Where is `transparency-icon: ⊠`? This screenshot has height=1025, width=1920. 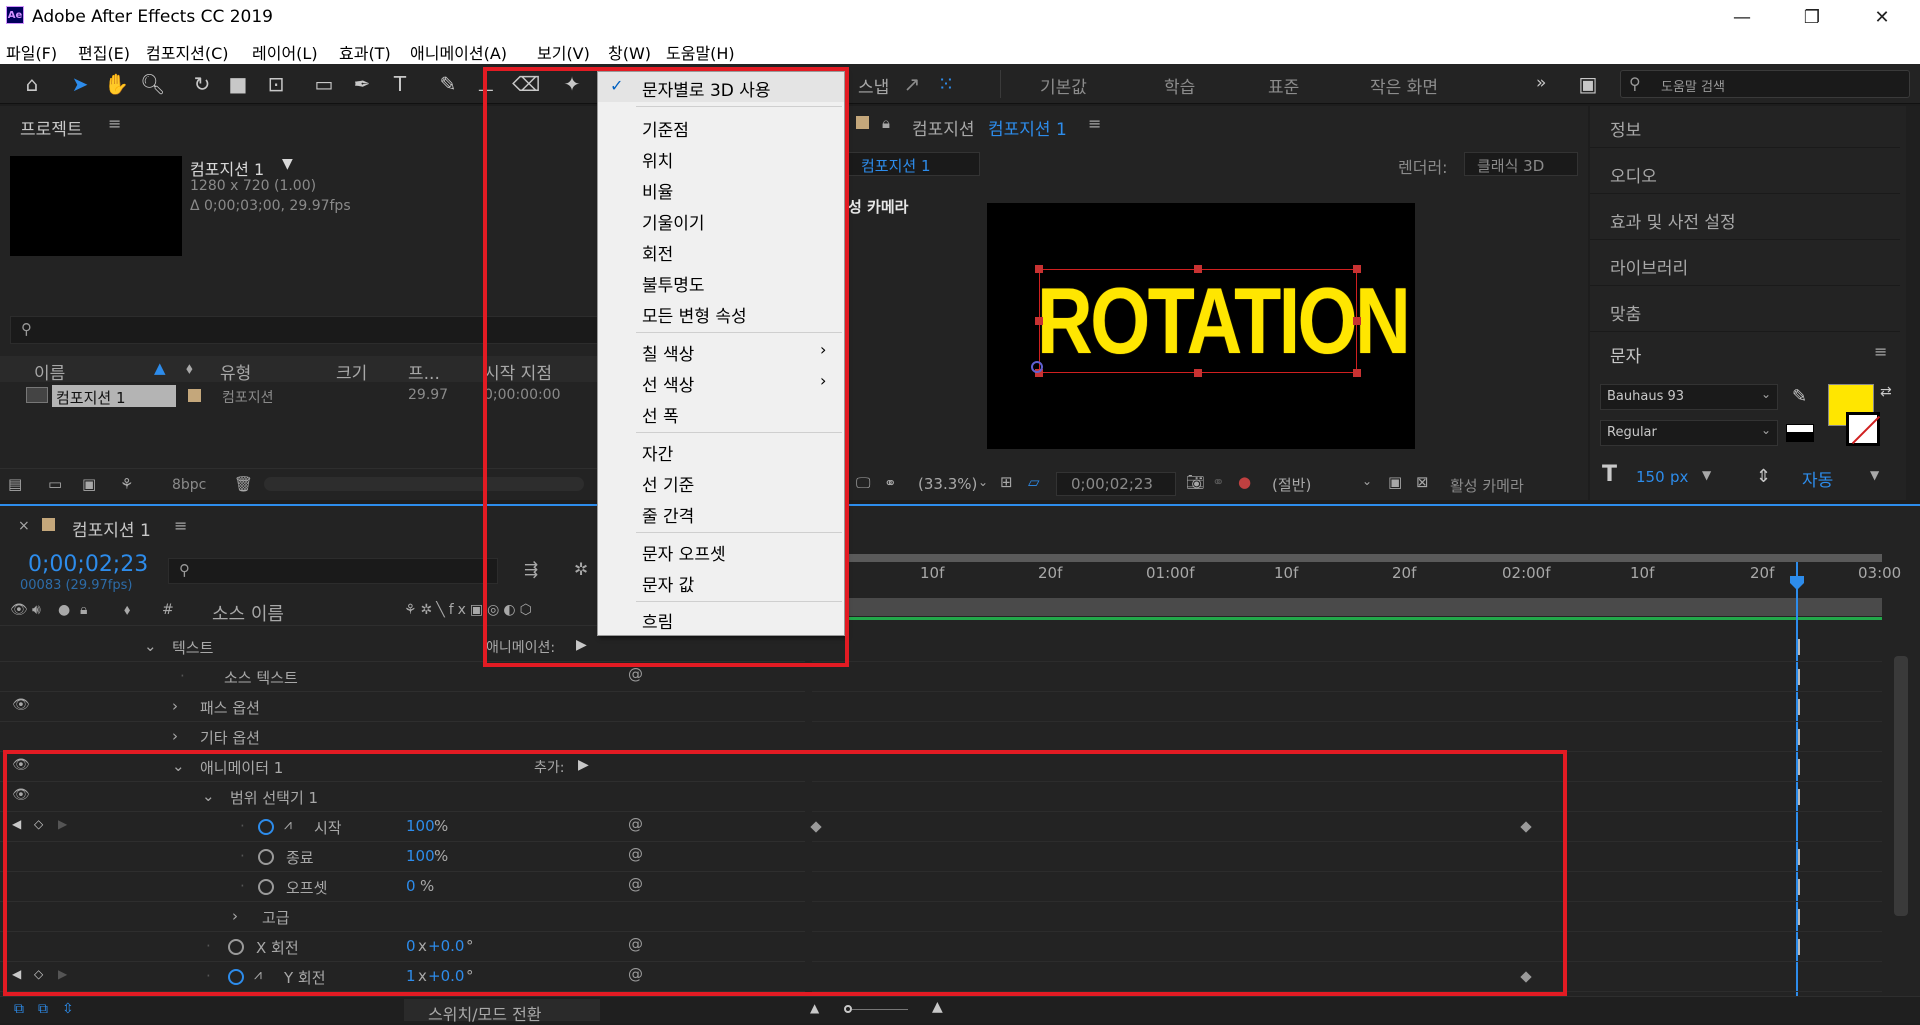 transparency-icon: ⊠ is located at coordinates (1422, 482).